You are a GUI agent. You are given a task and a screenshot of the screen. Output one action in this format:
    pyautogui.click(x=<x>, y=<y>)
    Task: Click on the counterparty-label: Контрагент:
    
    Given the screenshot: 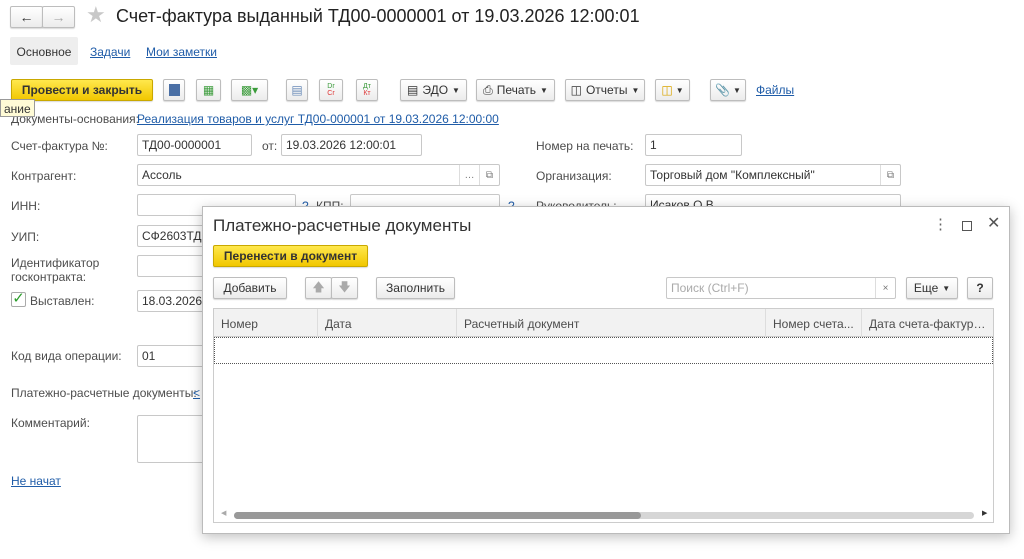 What is the action you would take?
    pyautogui.click(x=44, y=176)
    